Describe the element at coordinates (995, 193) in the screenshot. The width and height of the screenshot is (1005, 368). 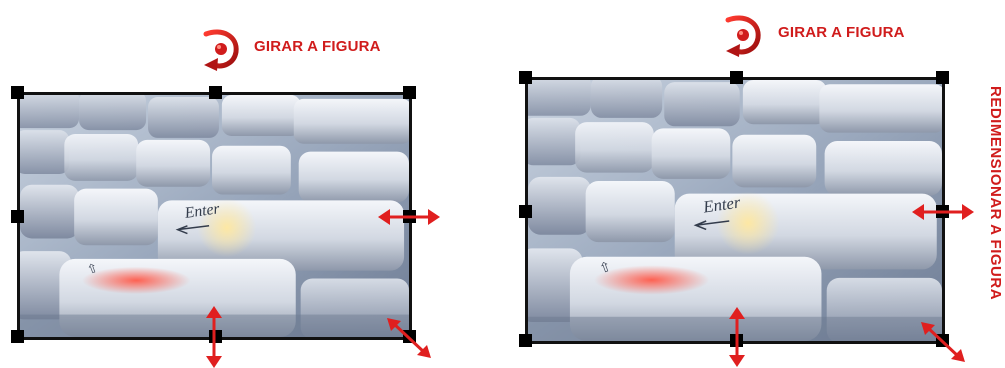
I see `resize-label: REDIMENSIONAR A FIGURA` at that location.